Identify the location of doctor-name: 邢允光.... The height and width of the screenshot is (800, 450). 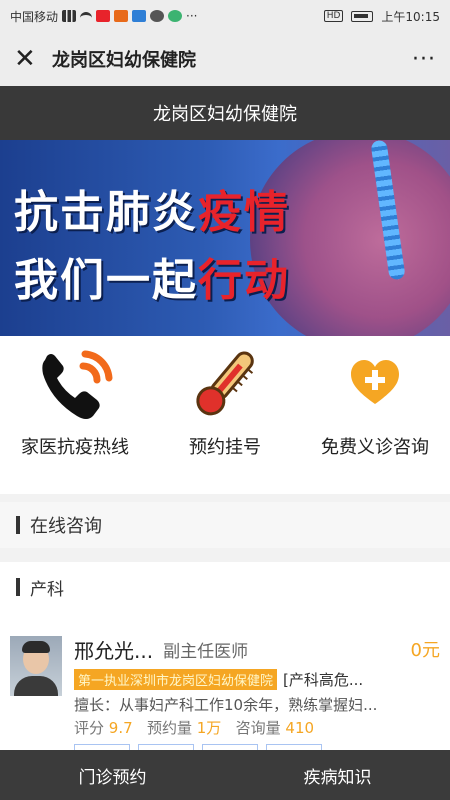
(114, 650).